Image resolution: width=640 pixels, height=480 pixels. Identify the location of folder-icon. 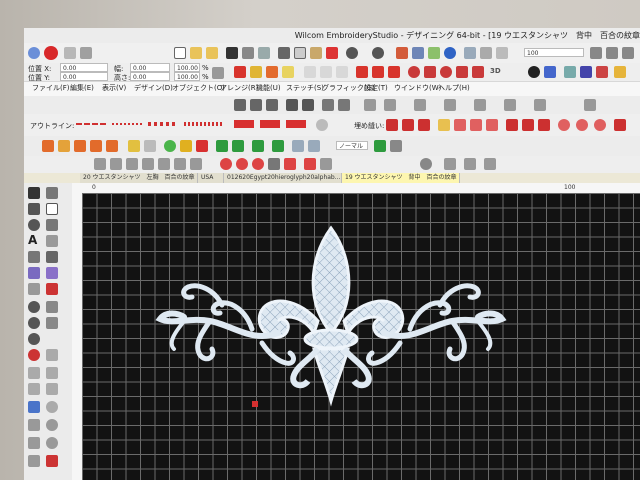
(212, 53).